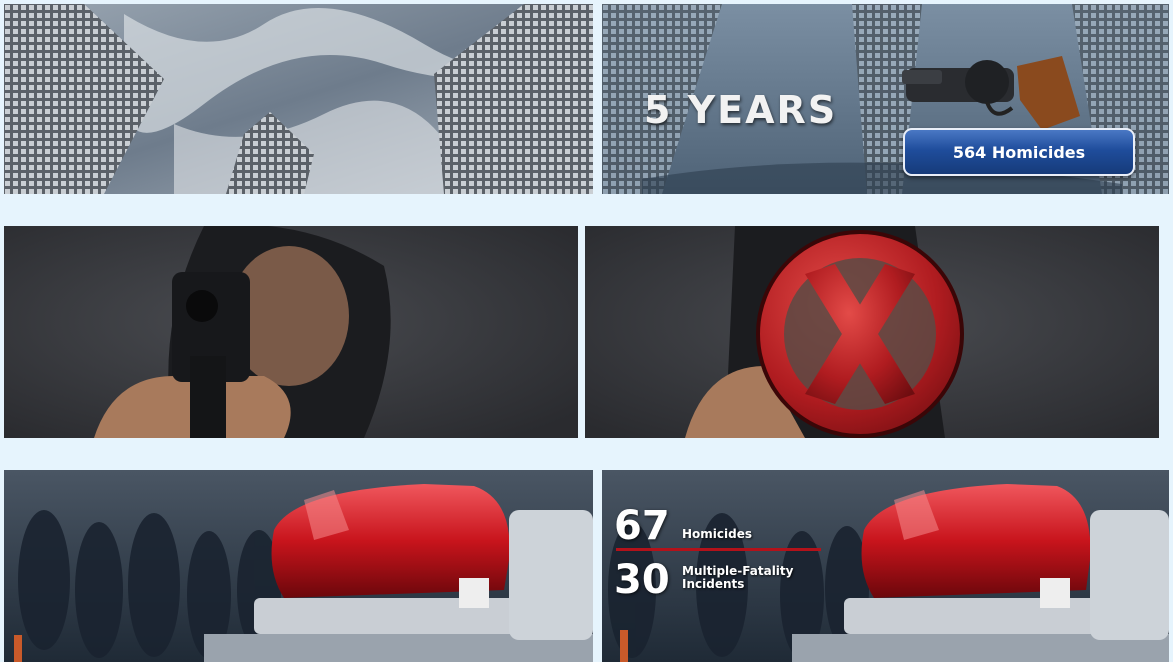  I want to click on stats-divider, so click(718, 549).